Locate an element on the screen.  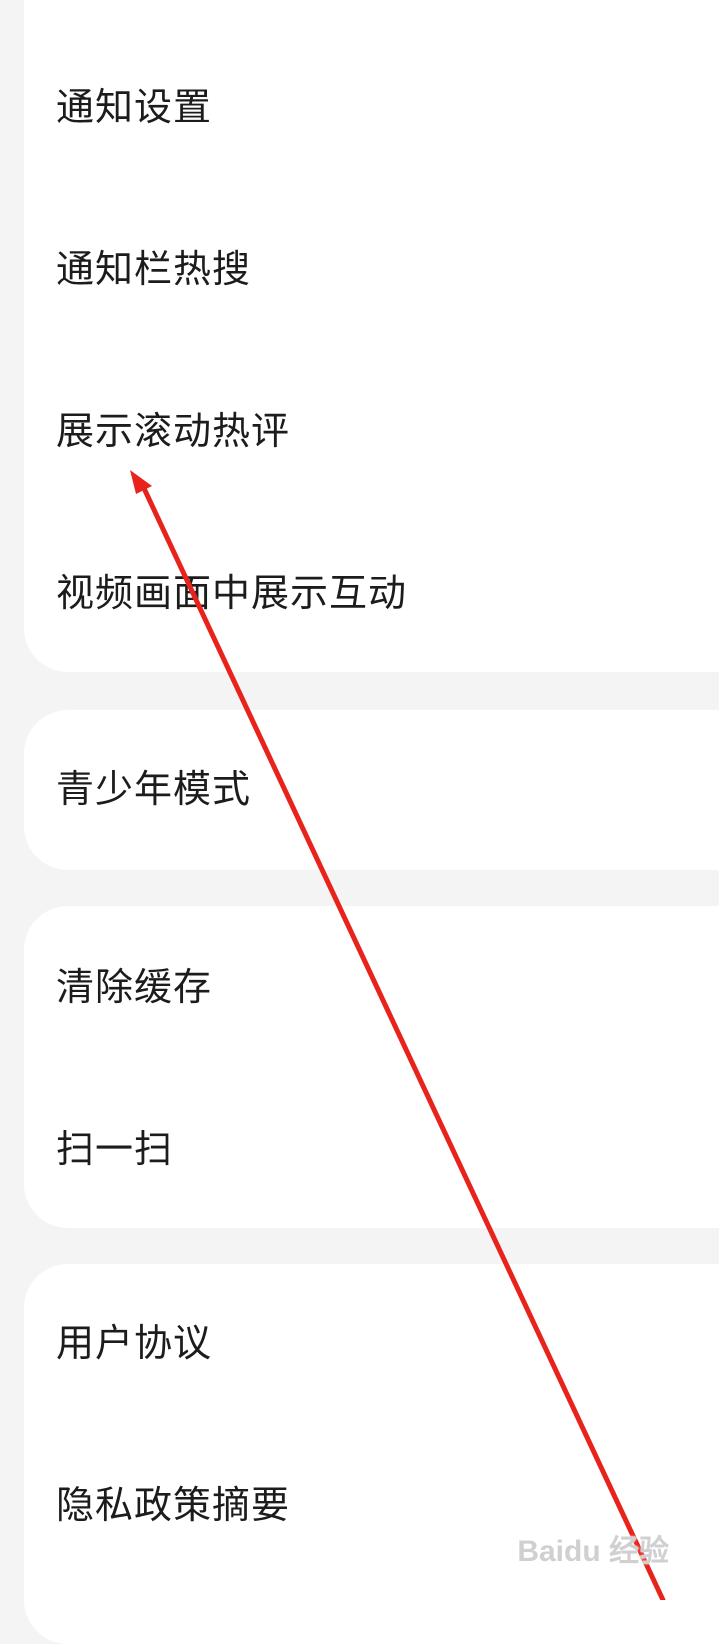
settings-item-label: 青少年模式 is located at coordinates (154, 789).